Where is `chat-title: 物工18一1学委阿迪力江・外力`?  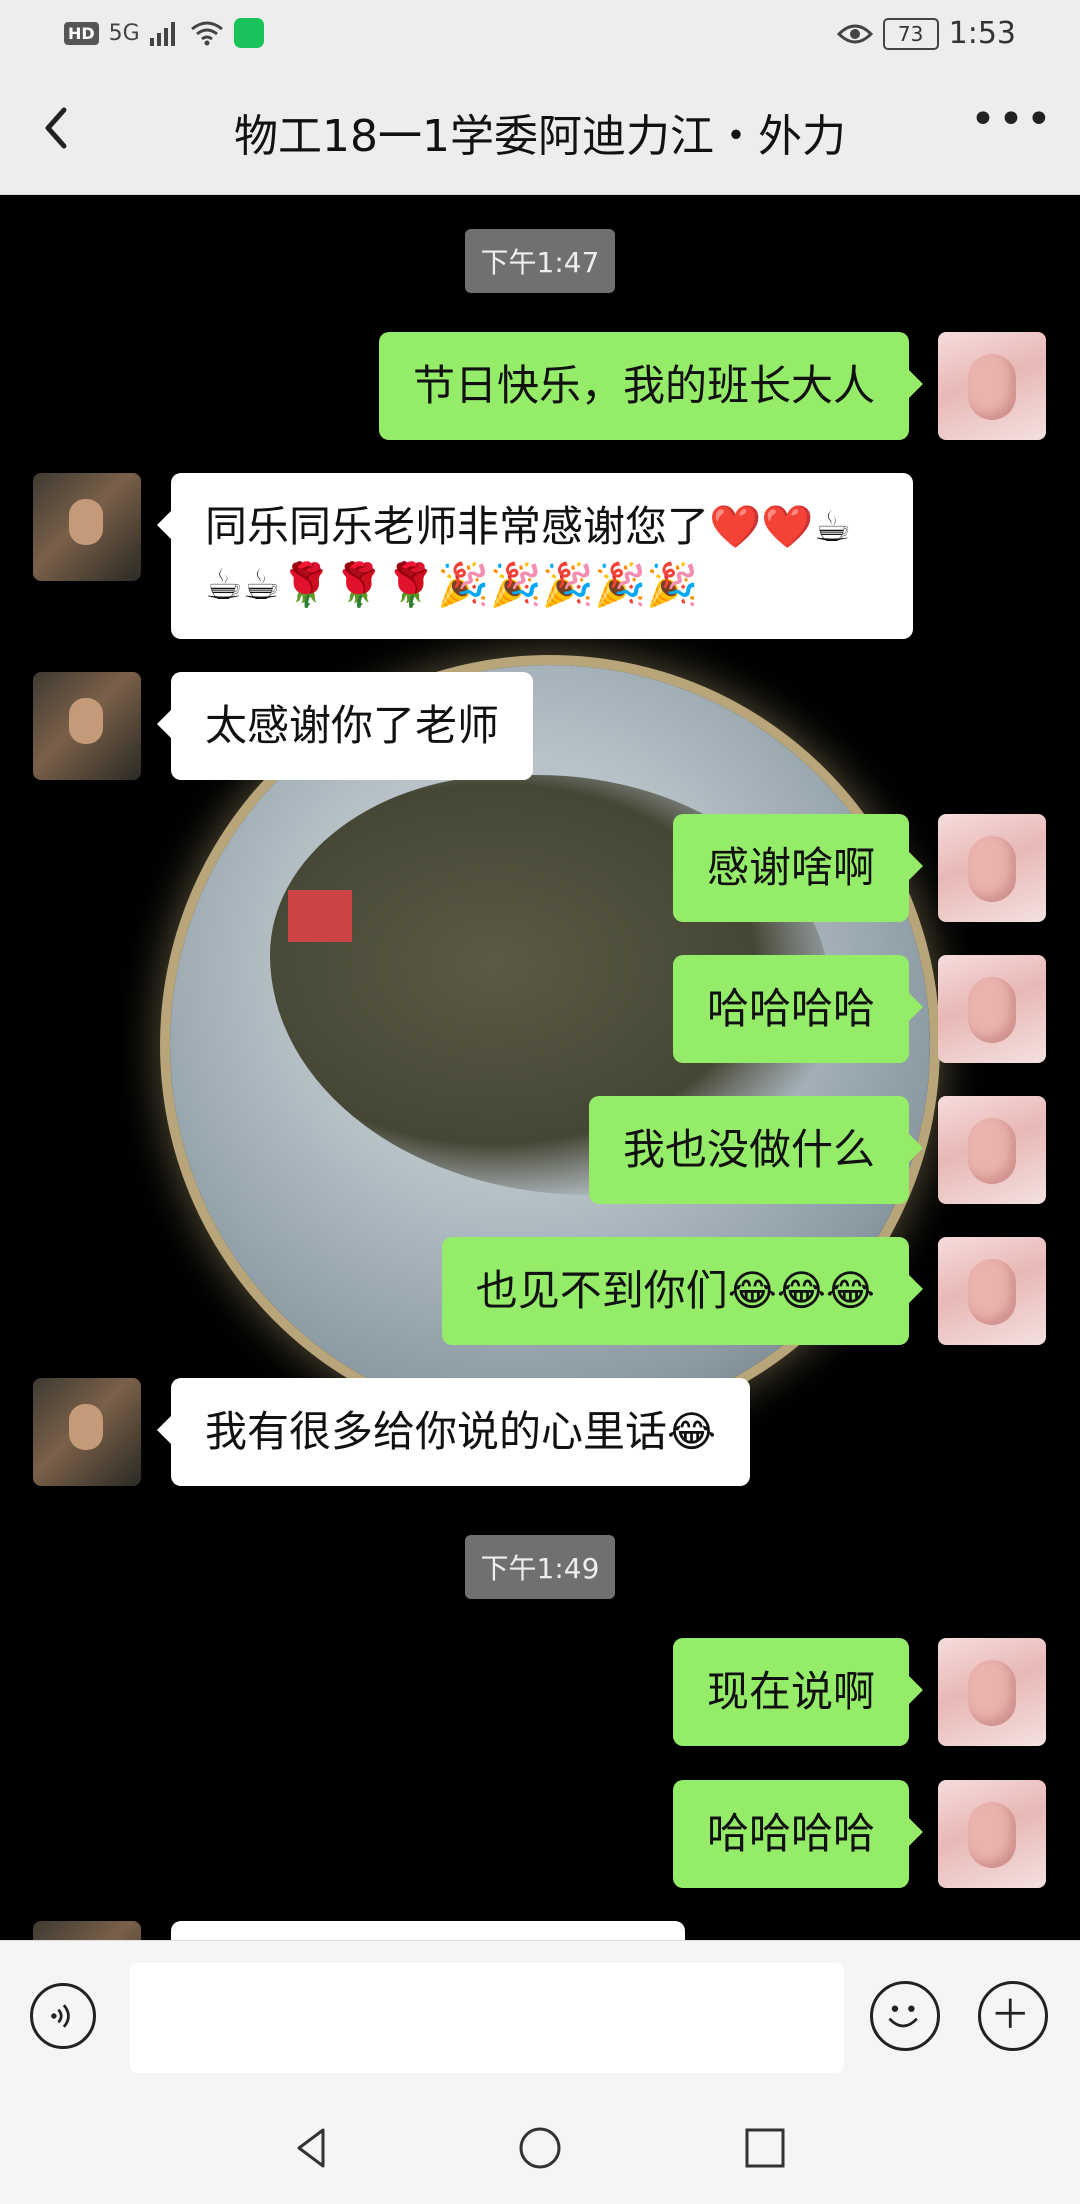
chat-title: 物工18一1学委阿迪力江・外力 is located at coordinates (540, 136).